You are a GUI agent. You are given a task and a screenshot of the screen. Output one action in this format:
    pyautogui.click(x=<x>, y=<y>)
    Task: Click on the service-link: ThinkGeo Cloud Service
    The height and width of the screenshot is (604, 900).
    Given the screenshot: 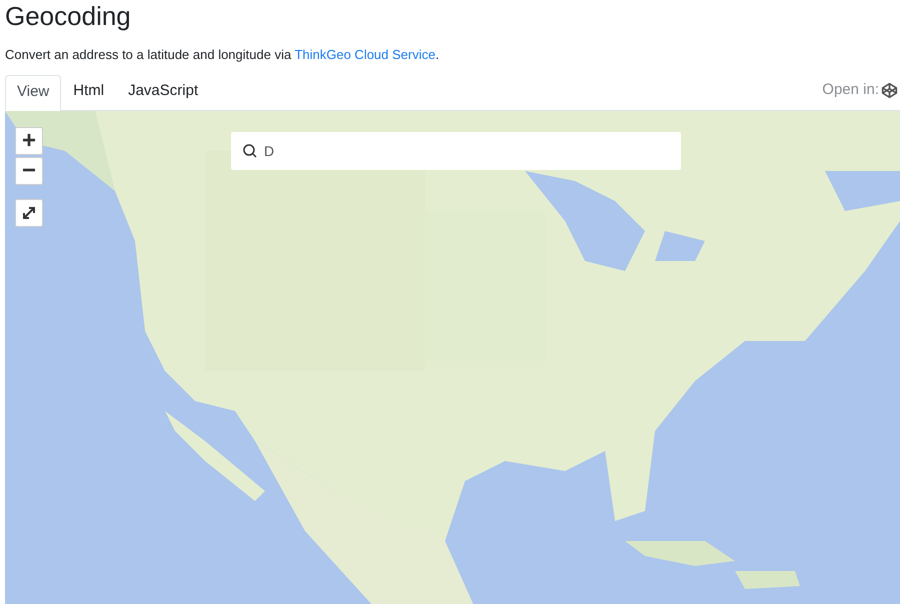 What is the action you would take?
    pyautogui.click(x=365, y=54)
    